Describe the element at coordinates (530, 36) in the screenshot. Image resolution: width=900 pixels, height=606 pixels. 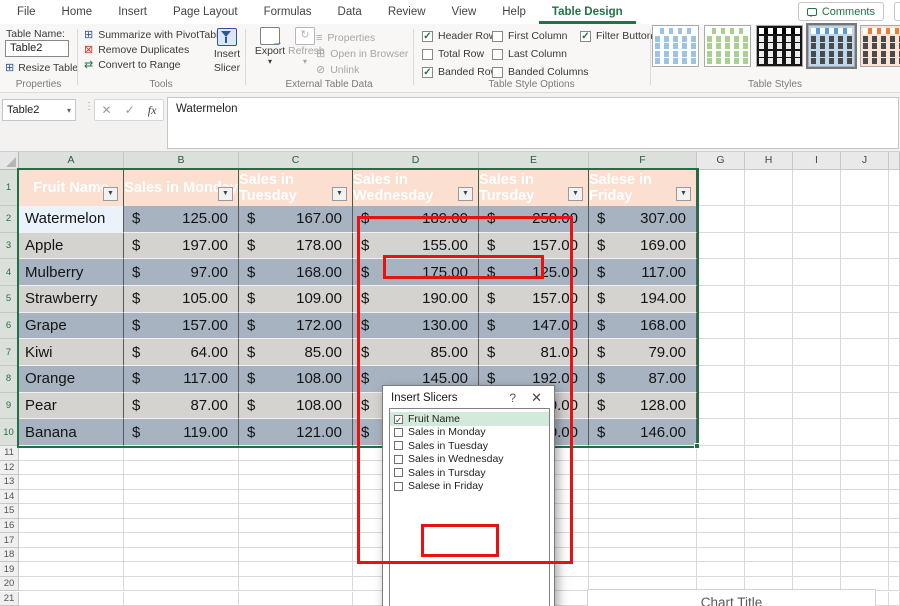
I see `checkbox-first-column: First Column` at that location.